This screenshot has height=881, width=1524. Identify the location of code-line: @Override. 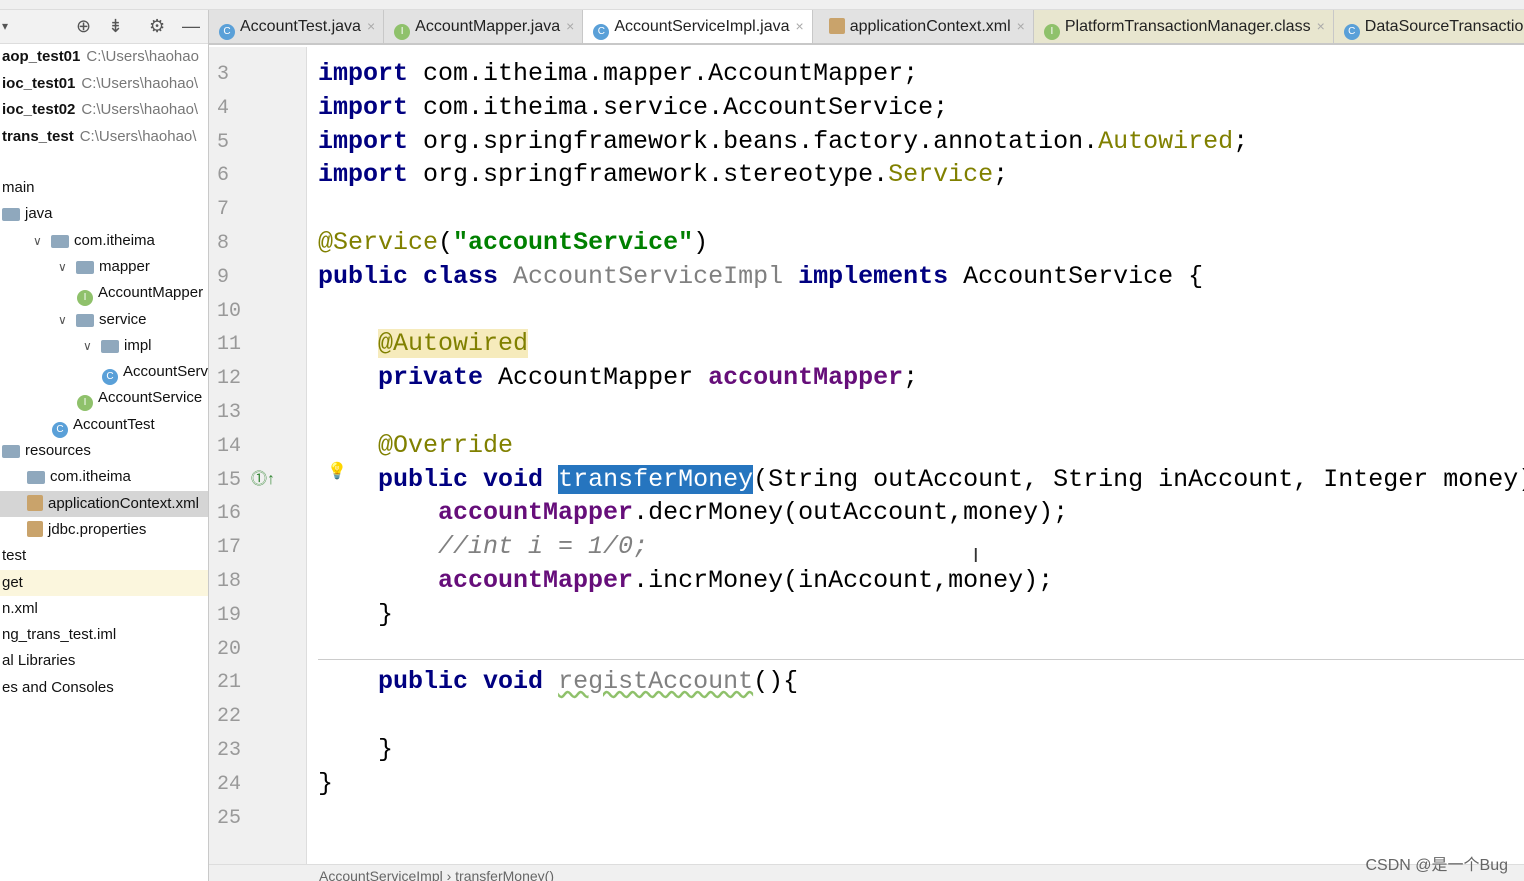
(415, 446).